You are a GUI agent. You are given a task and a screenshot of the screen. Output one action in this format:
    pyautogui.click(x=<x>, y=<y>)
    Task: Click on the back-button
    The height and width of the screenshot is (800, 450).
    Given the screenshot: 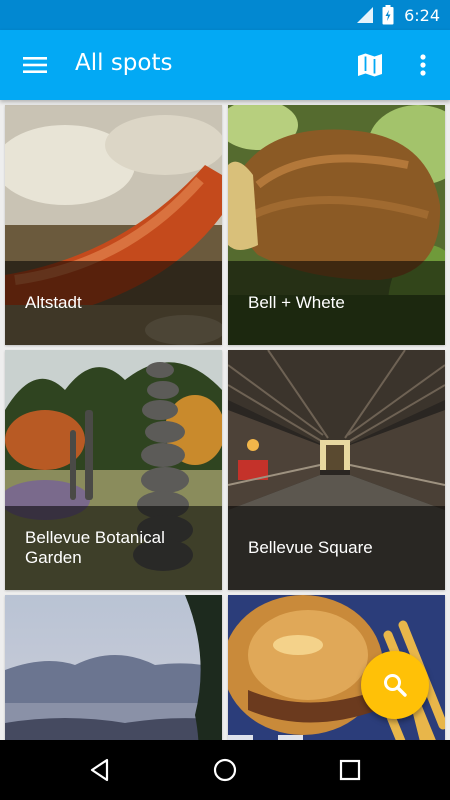 What is the action you would take?
    pyautogui.click(x=100, y=770)
    